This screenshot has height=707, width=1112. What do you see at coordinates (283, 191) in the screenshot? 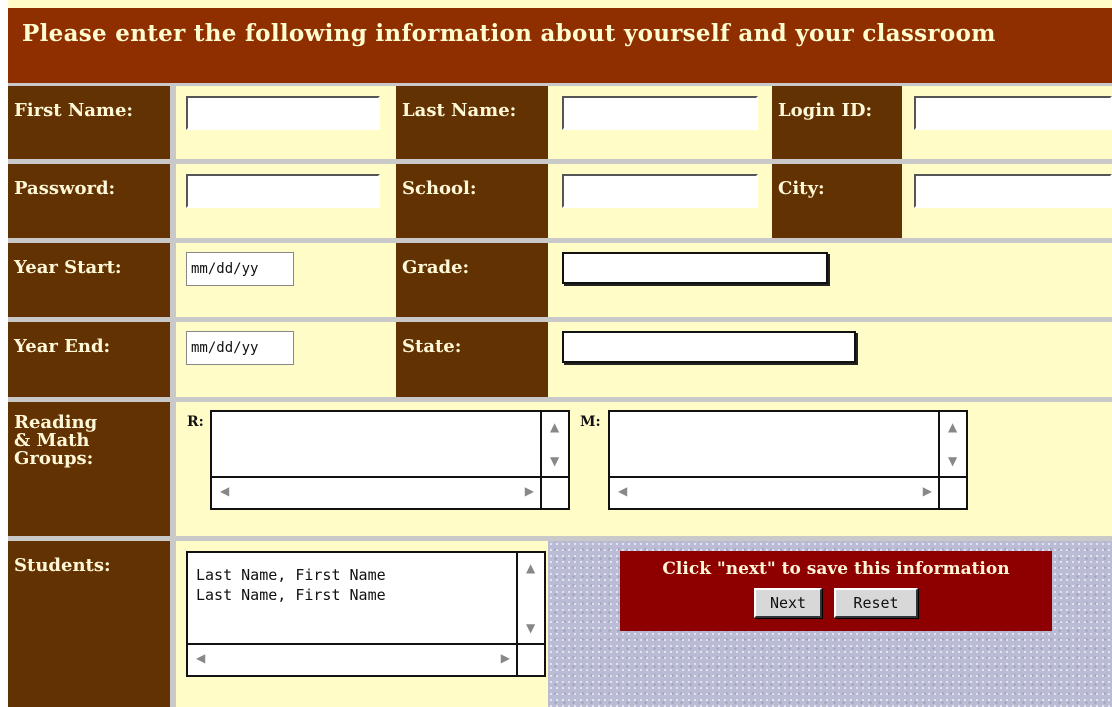
I see `password-input` at bounding box center [283, 191].